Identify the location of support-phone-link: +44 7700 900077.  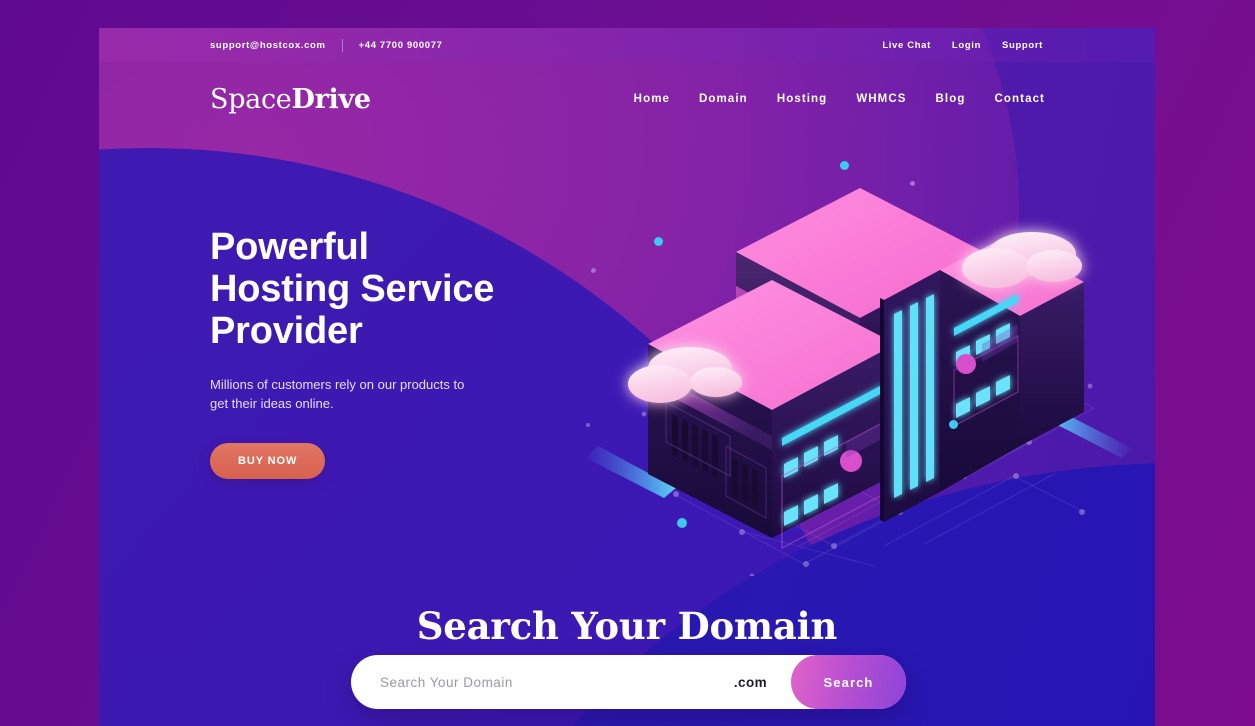
(401, 45).